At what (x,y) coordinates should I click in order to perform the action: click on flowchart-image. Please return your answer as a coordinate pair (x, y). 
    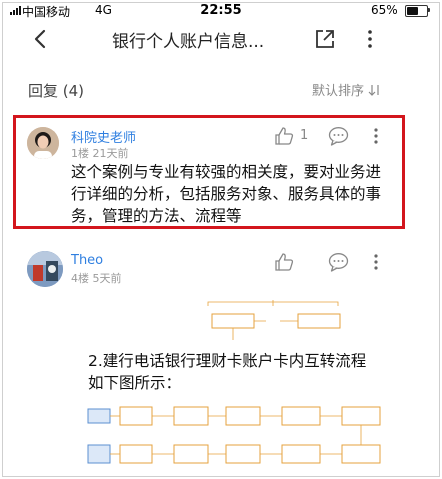
    Looking at the image, I should click on (243, 438).